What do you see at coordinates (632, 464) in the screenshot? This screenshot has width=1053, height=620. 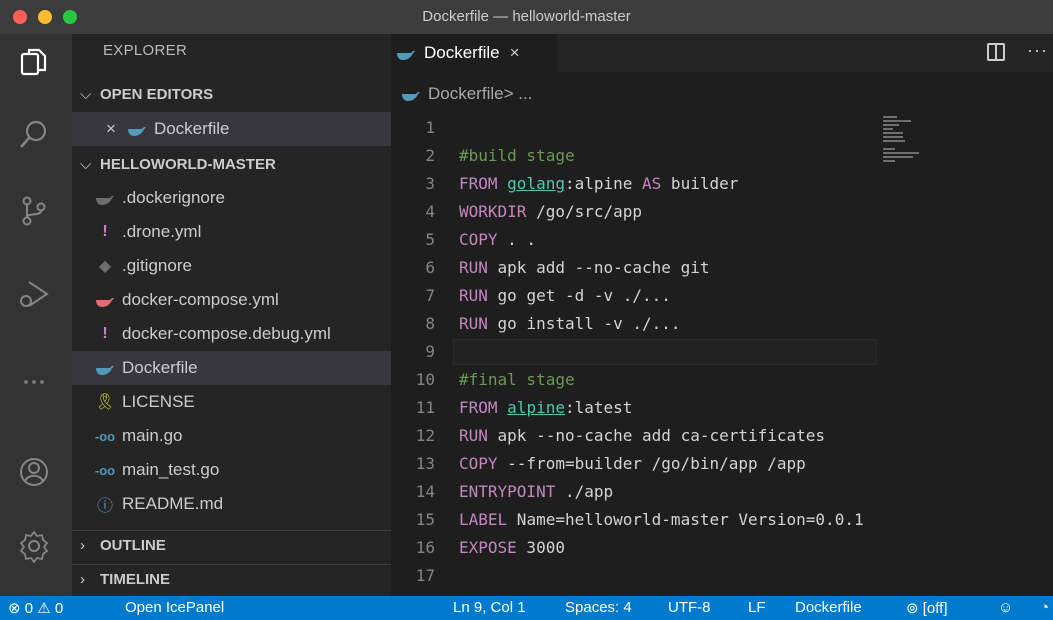 I see `line-text: COPY --from=builder /go/bin/app /app` at bounding box center [632, 464].